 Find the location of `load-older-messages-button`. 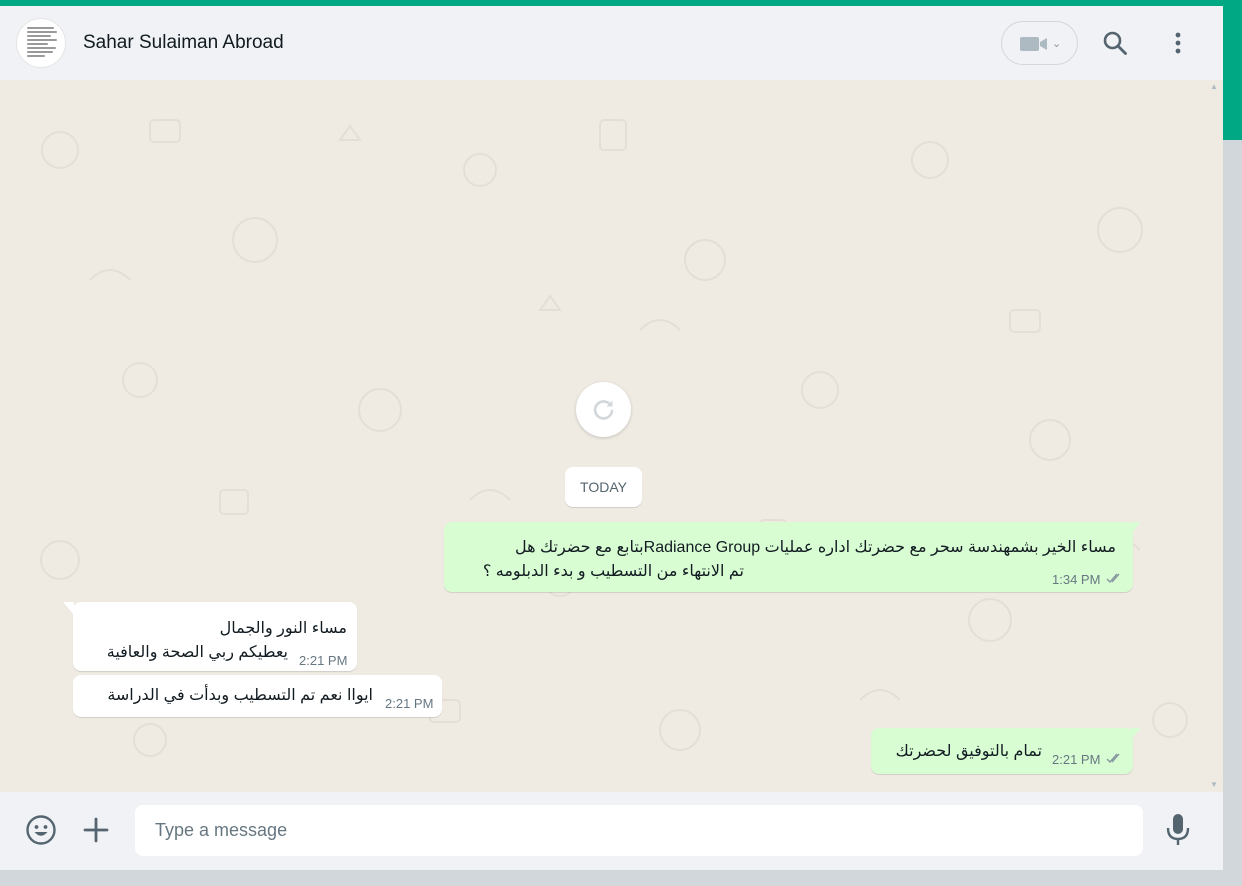

load-older-messages-button is located at coordinates (603, 409).